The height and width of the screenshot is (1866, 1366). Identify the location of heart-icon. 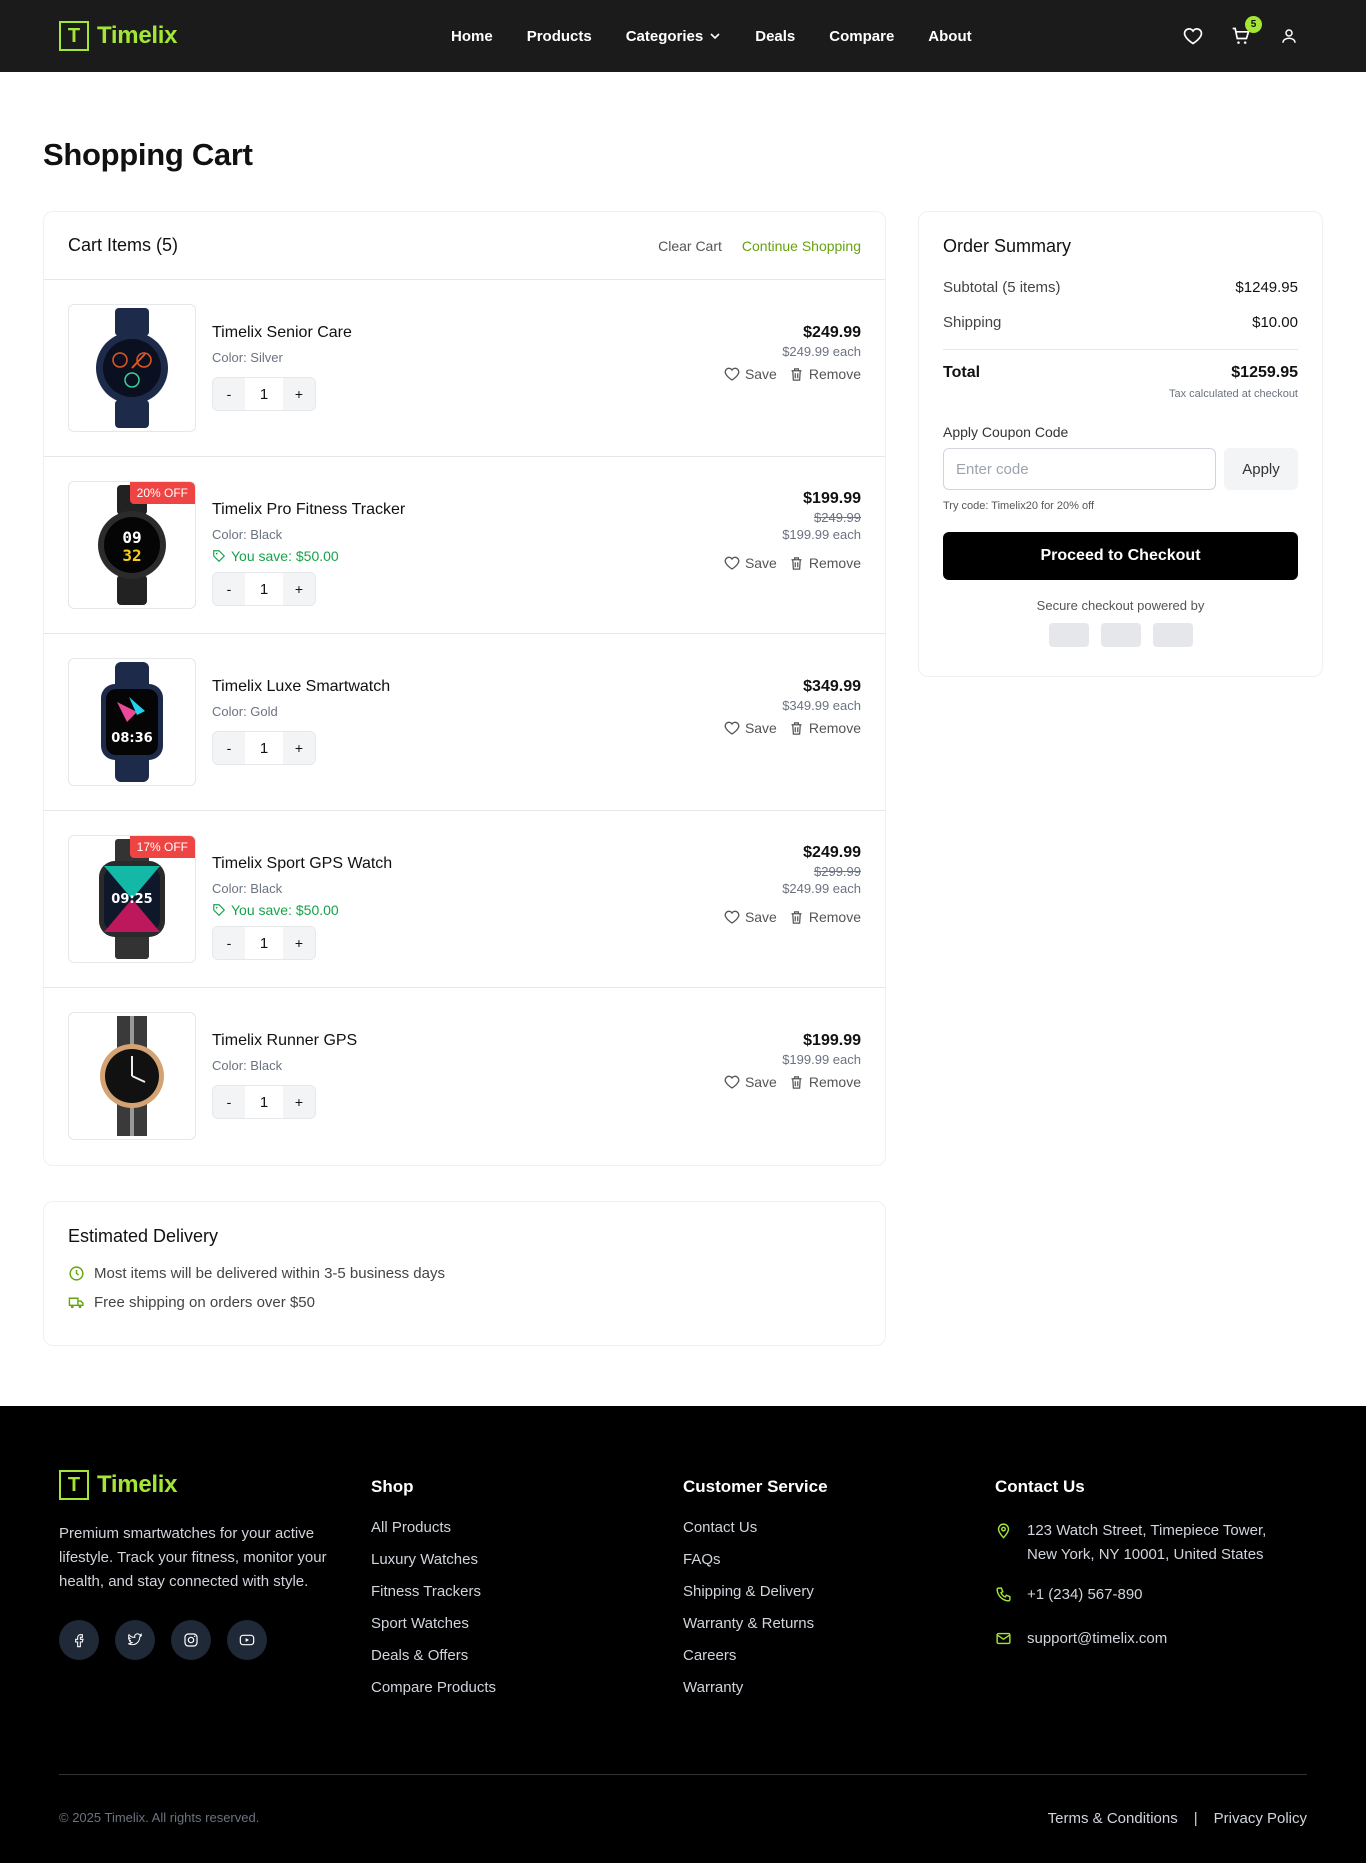
(732, 917).